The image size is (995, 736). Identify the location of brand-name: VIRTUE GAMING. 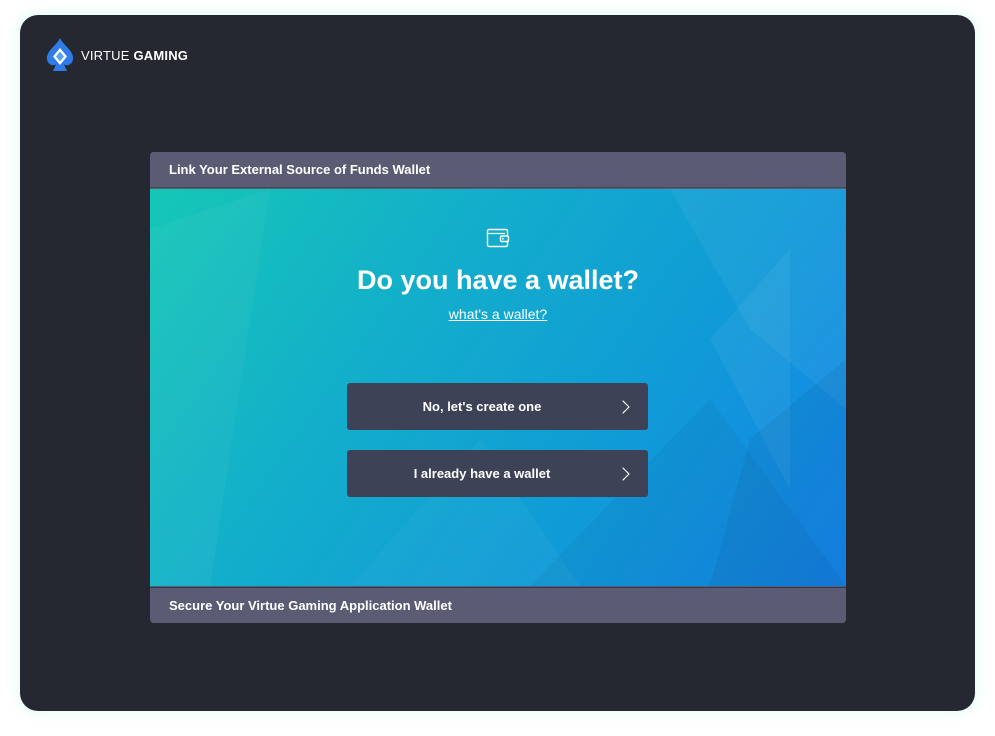
(134, 55).